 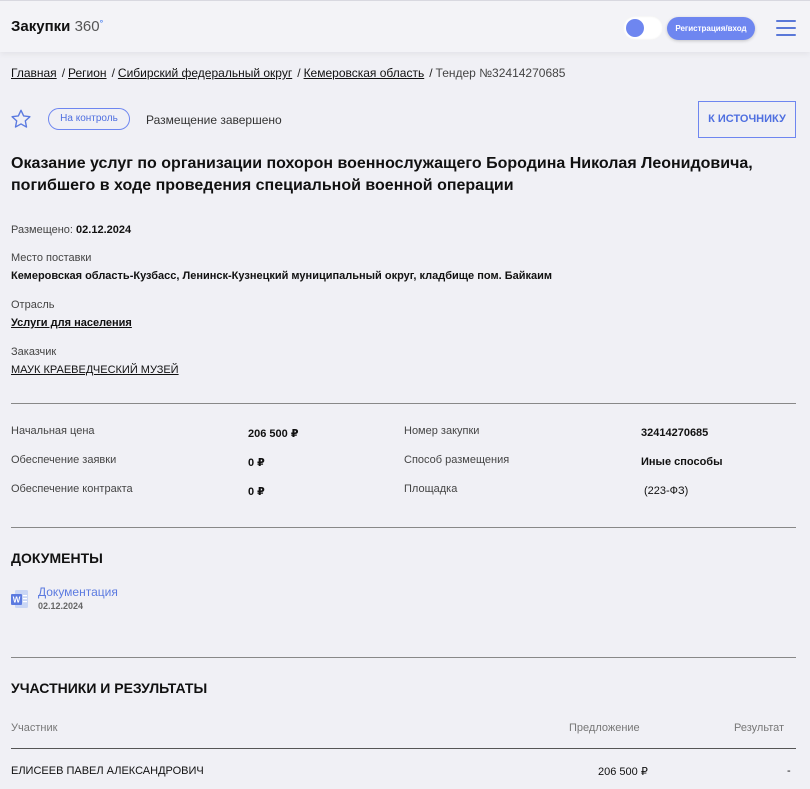 I want to click on breadcrumb-link-home: Главная, so click(x=34, y=73).